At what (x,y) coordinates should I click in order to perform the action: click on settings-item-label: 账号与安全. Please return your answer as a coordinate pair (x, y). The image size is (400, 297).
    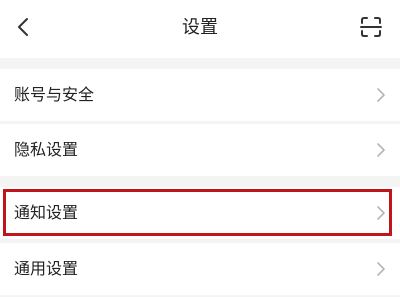
    Looking at the image, I should click on (54, 94).